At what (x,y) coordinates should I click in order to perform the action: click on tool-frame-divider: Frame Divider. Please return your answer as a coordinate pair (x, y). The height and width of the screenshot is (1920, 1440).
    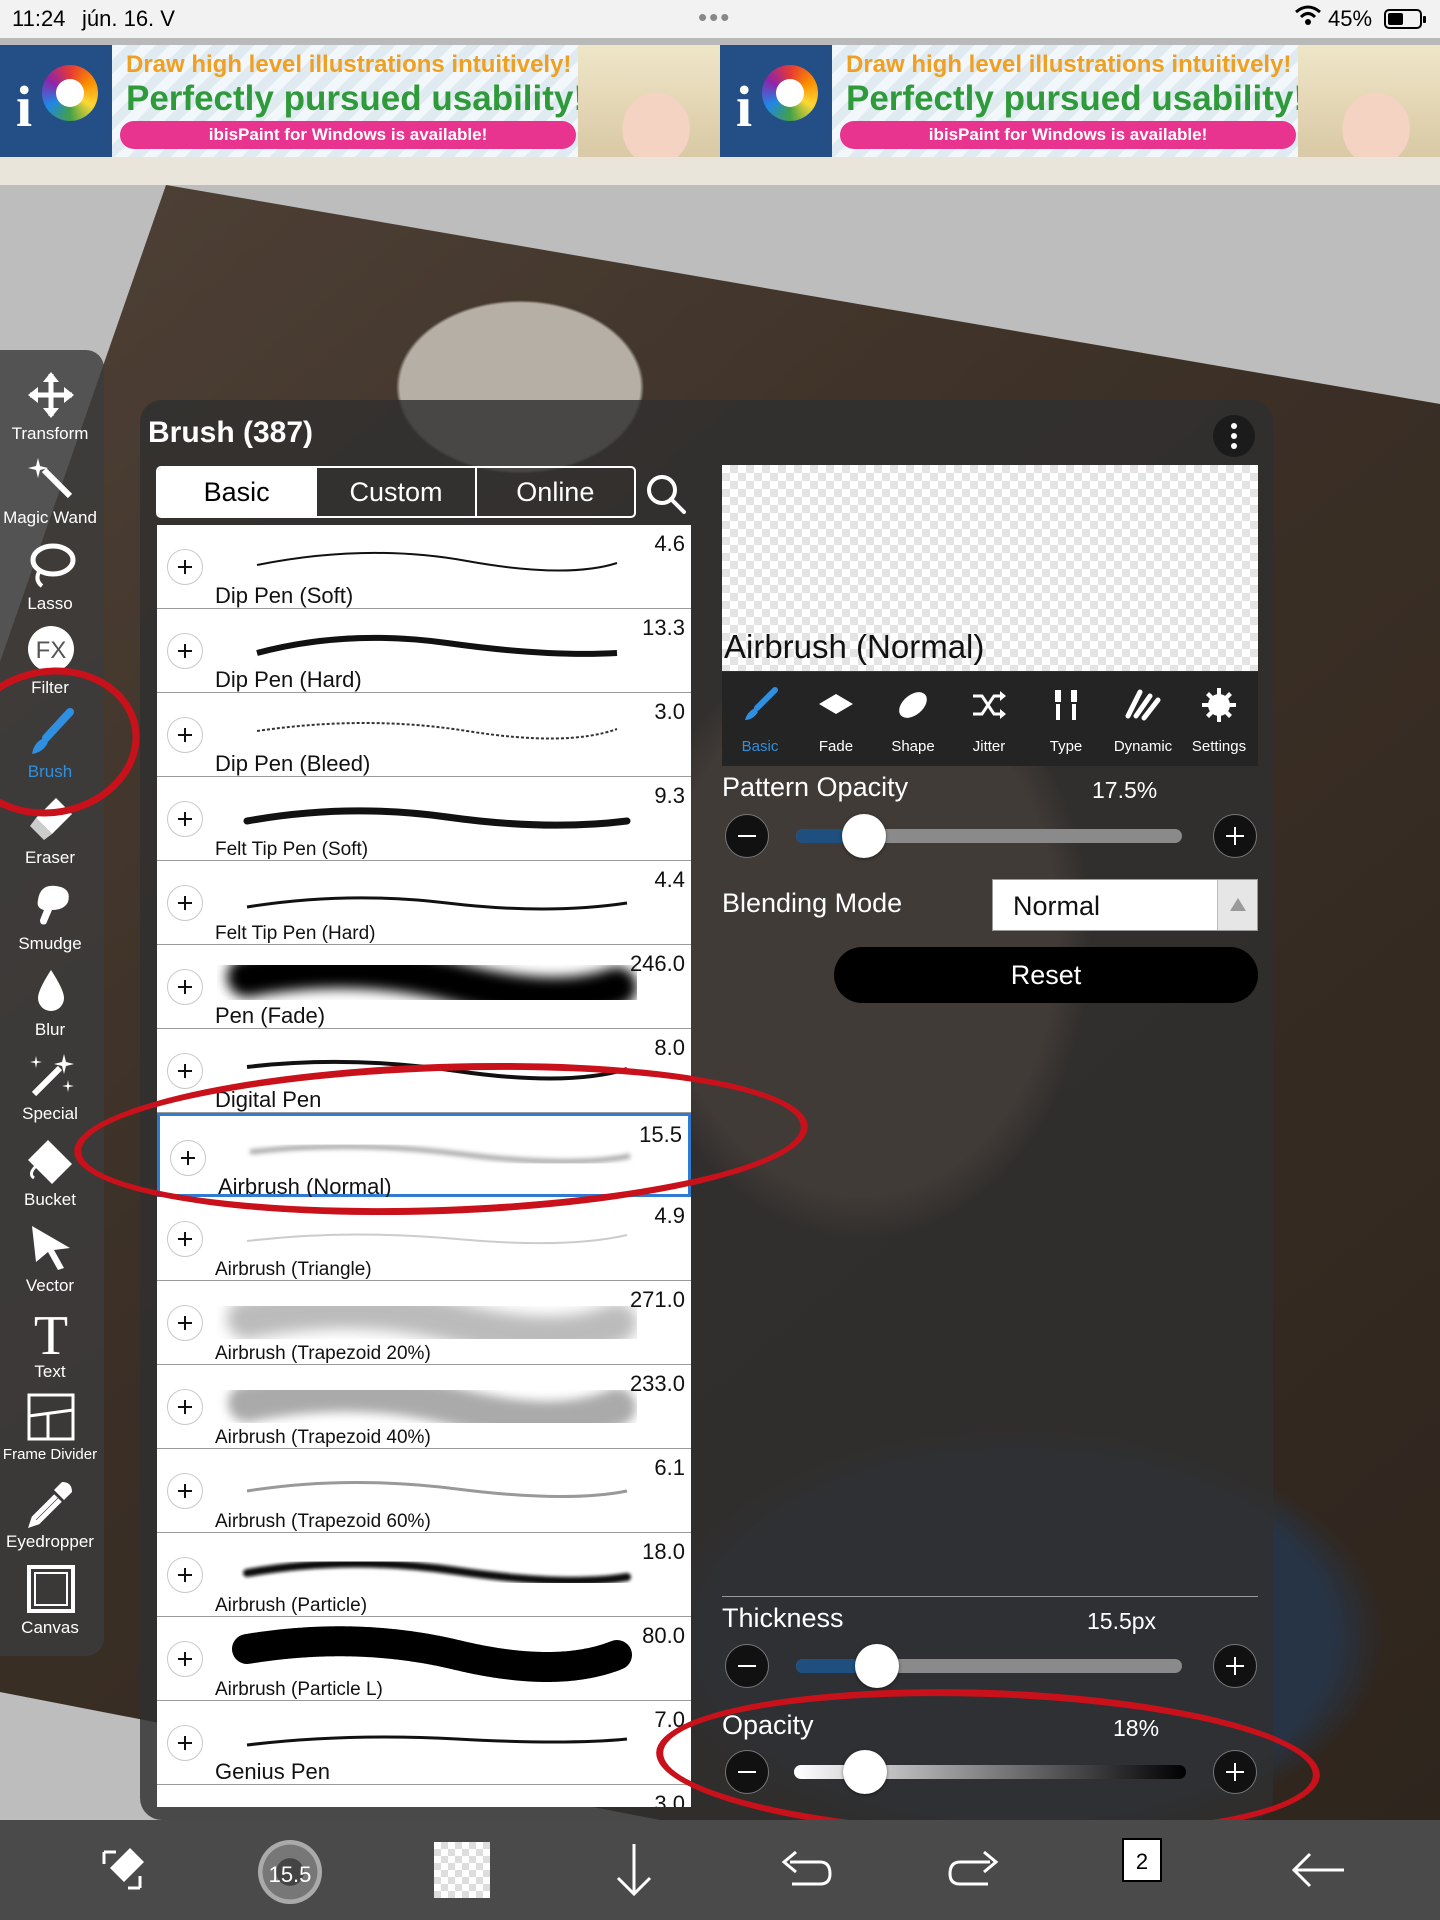
    Looking at the image, I should click on (52, 1432).